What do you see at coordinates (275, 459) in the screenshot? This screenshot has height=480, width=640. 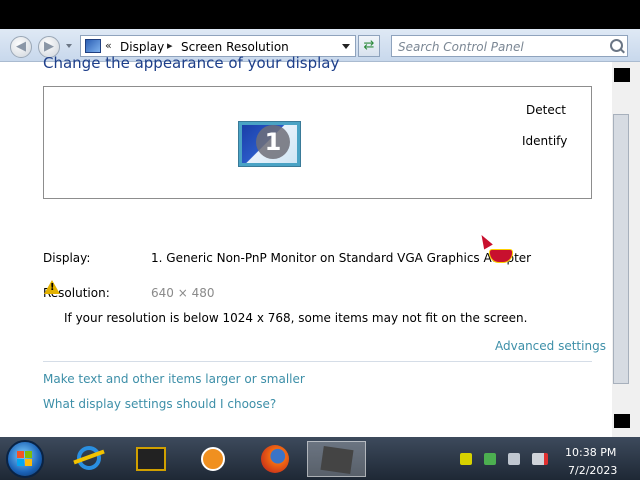 I see `firefox-icon` at bounding box center [275, 459].